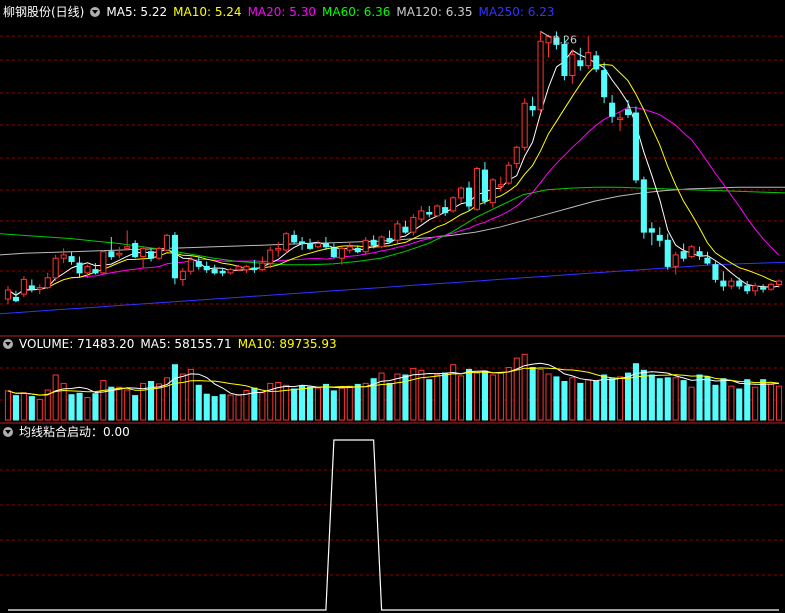 This screenshot has width=785, height=613. What do you see at coordinates (434, 12) in the screenshot?
I see `legend-item: MA120: 6.35` at bounding box center [434, 12].